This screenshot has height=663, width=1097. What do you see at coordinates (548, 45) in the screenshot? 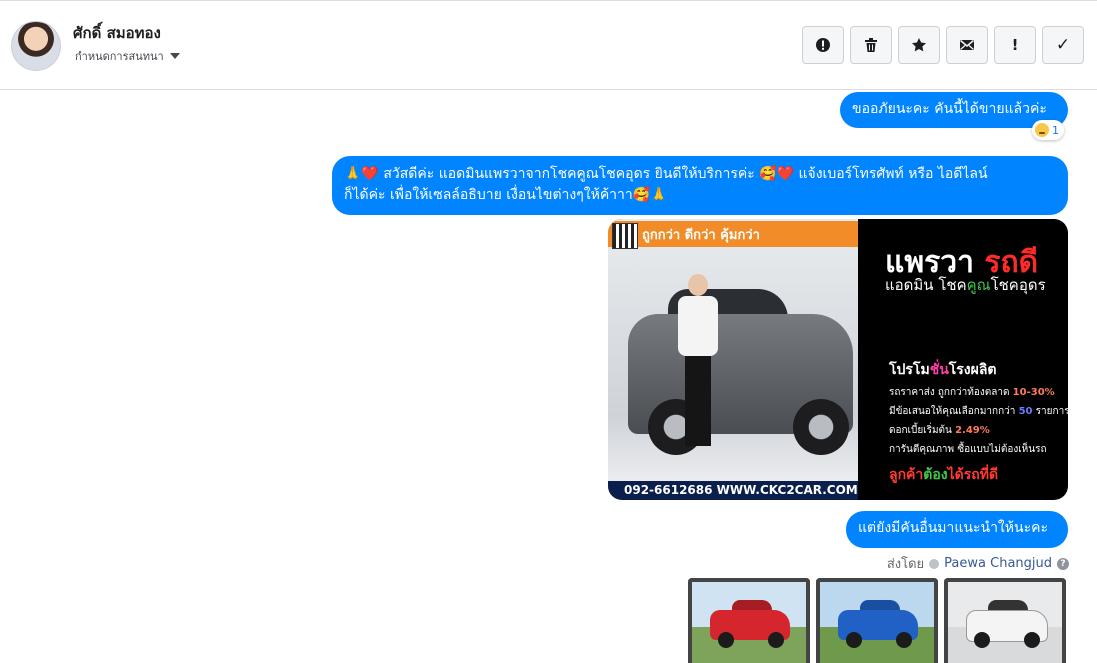
I see `conversation-header: ศักดิ์ สมอทอง กำหนดการสนทนา ! ✓` at bounding box center [548, 45].